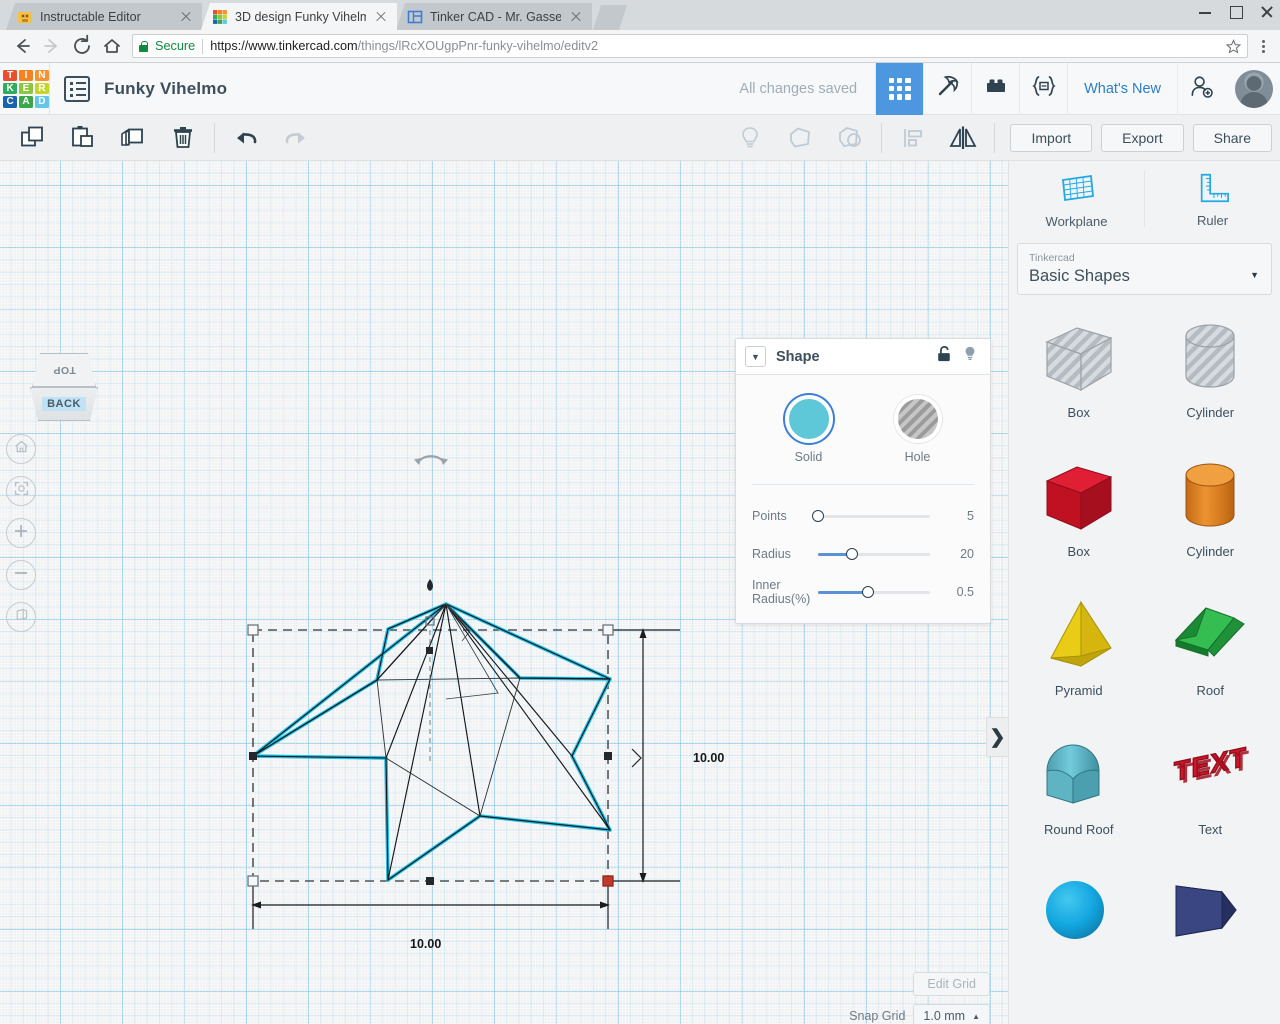 The height and width of the screenshot is (1024, 1280). Describe the element at coordinates (112, 46) in the screenshot. I see `home-icon` at that location.